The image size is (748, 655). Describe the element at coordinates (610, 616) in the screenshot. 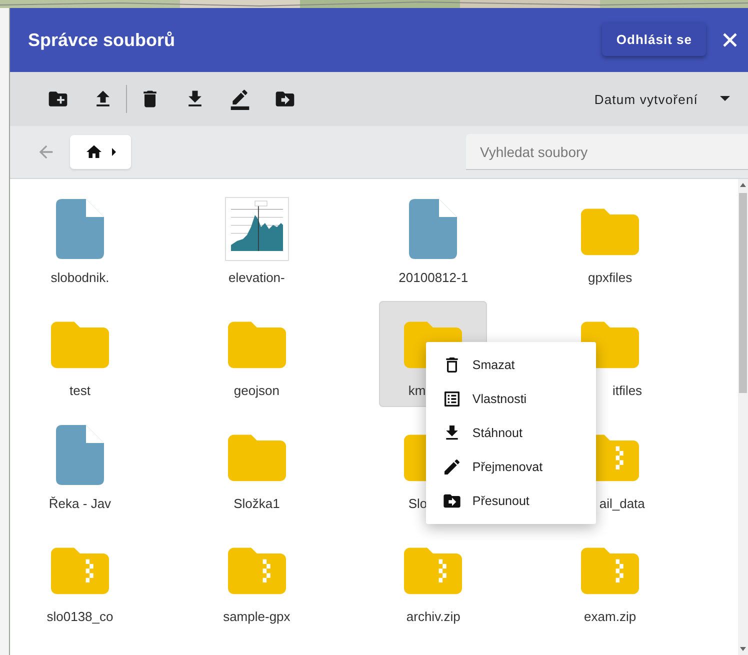

I see `file-name: exam.zip` at that location.